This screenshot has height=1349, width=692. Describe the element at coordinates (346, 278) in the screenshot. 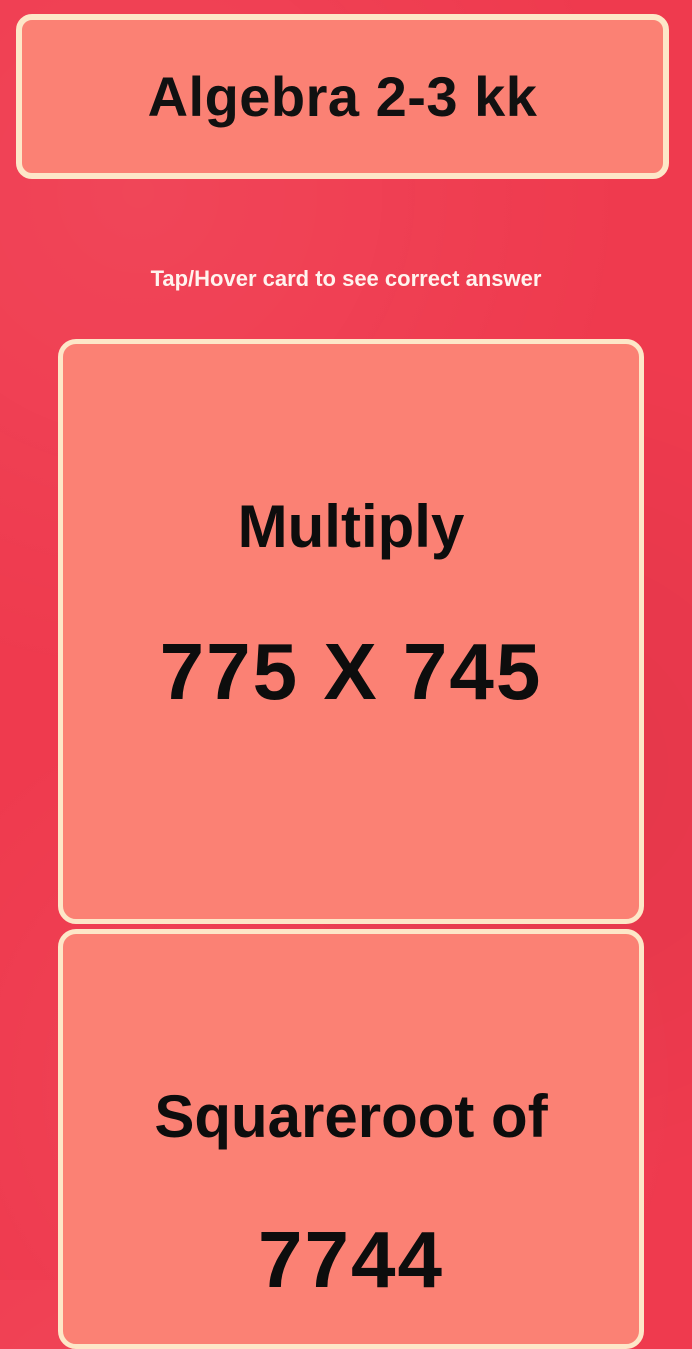

I see `instruction-text: Tap/Hover card to see correct answer` at that location.